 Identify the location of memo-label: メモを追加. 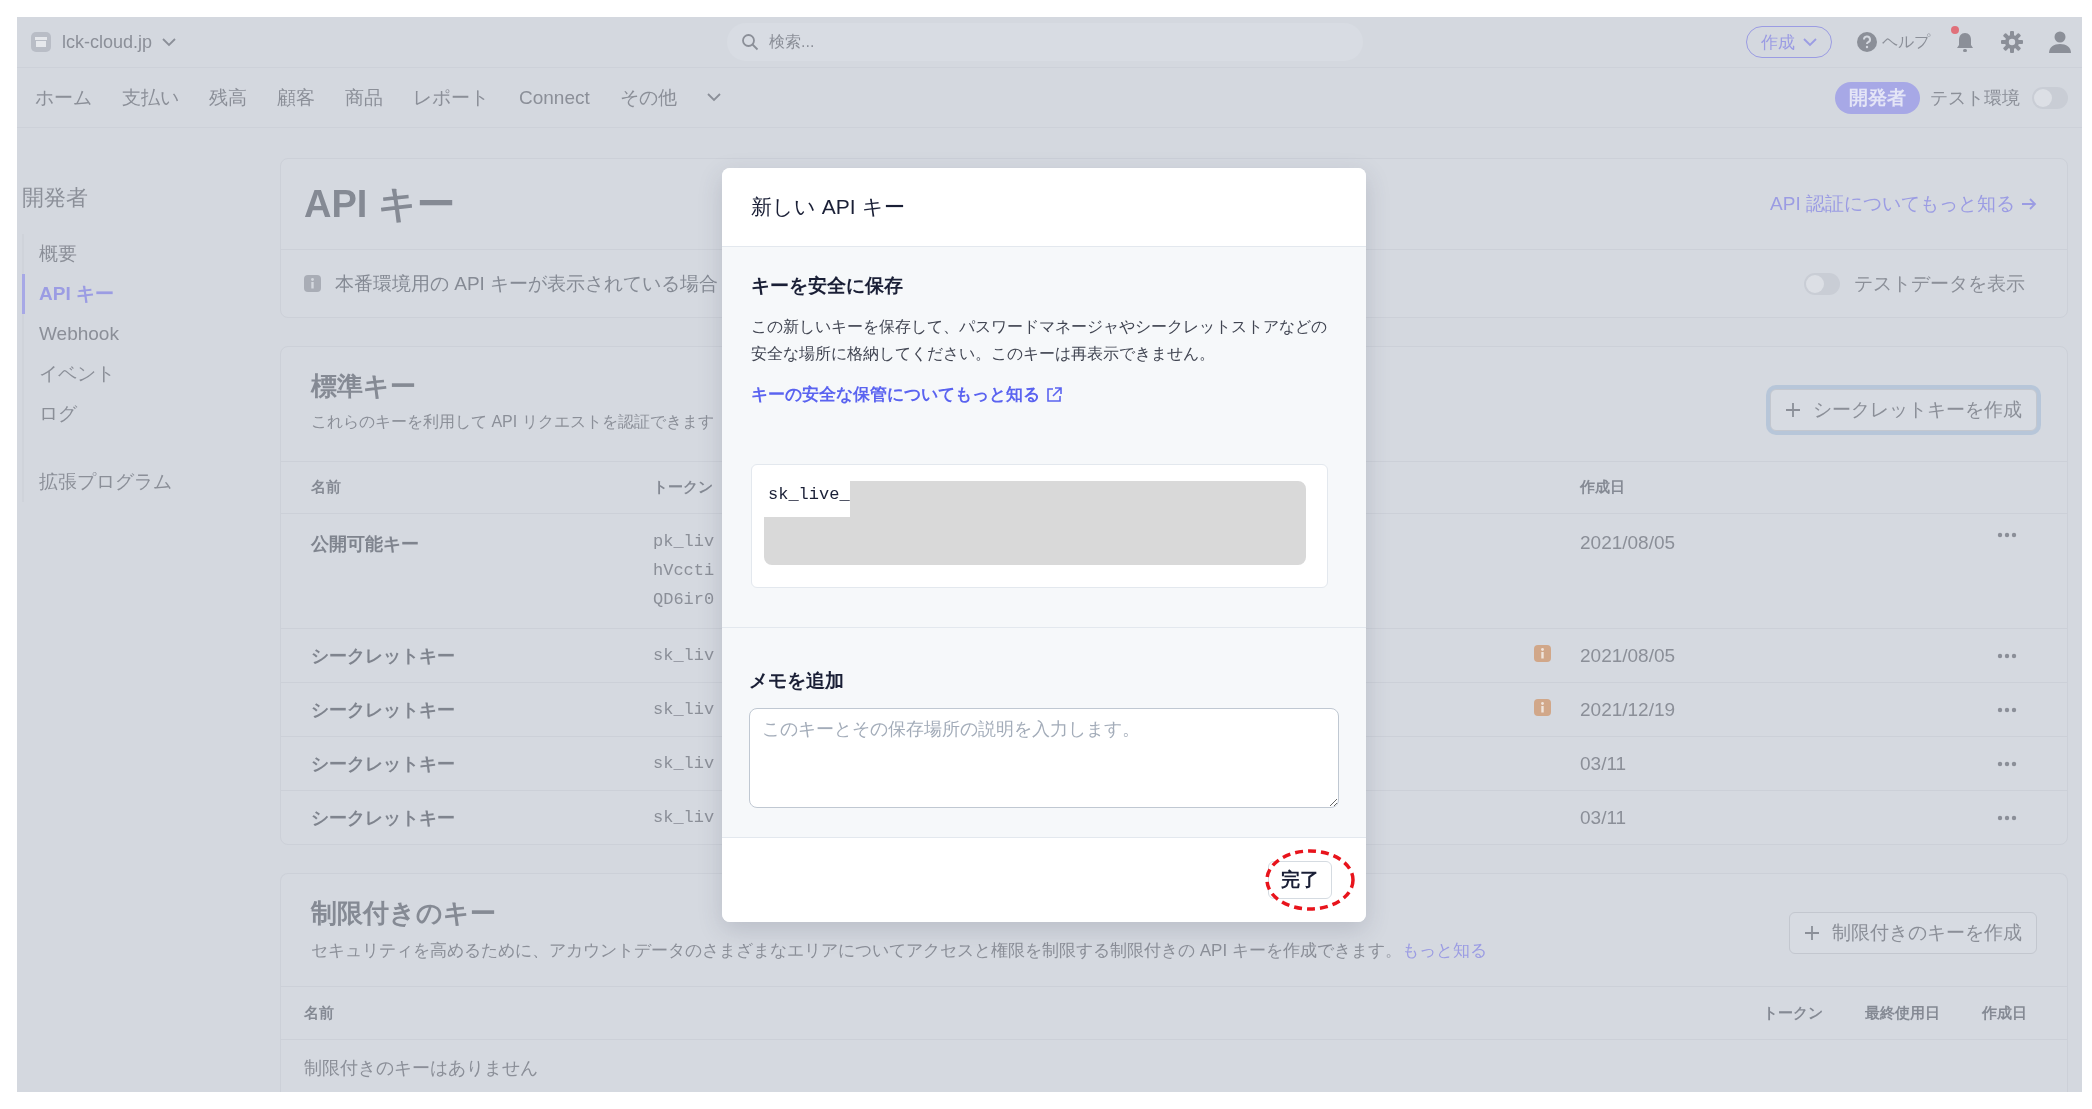
(797, 681).